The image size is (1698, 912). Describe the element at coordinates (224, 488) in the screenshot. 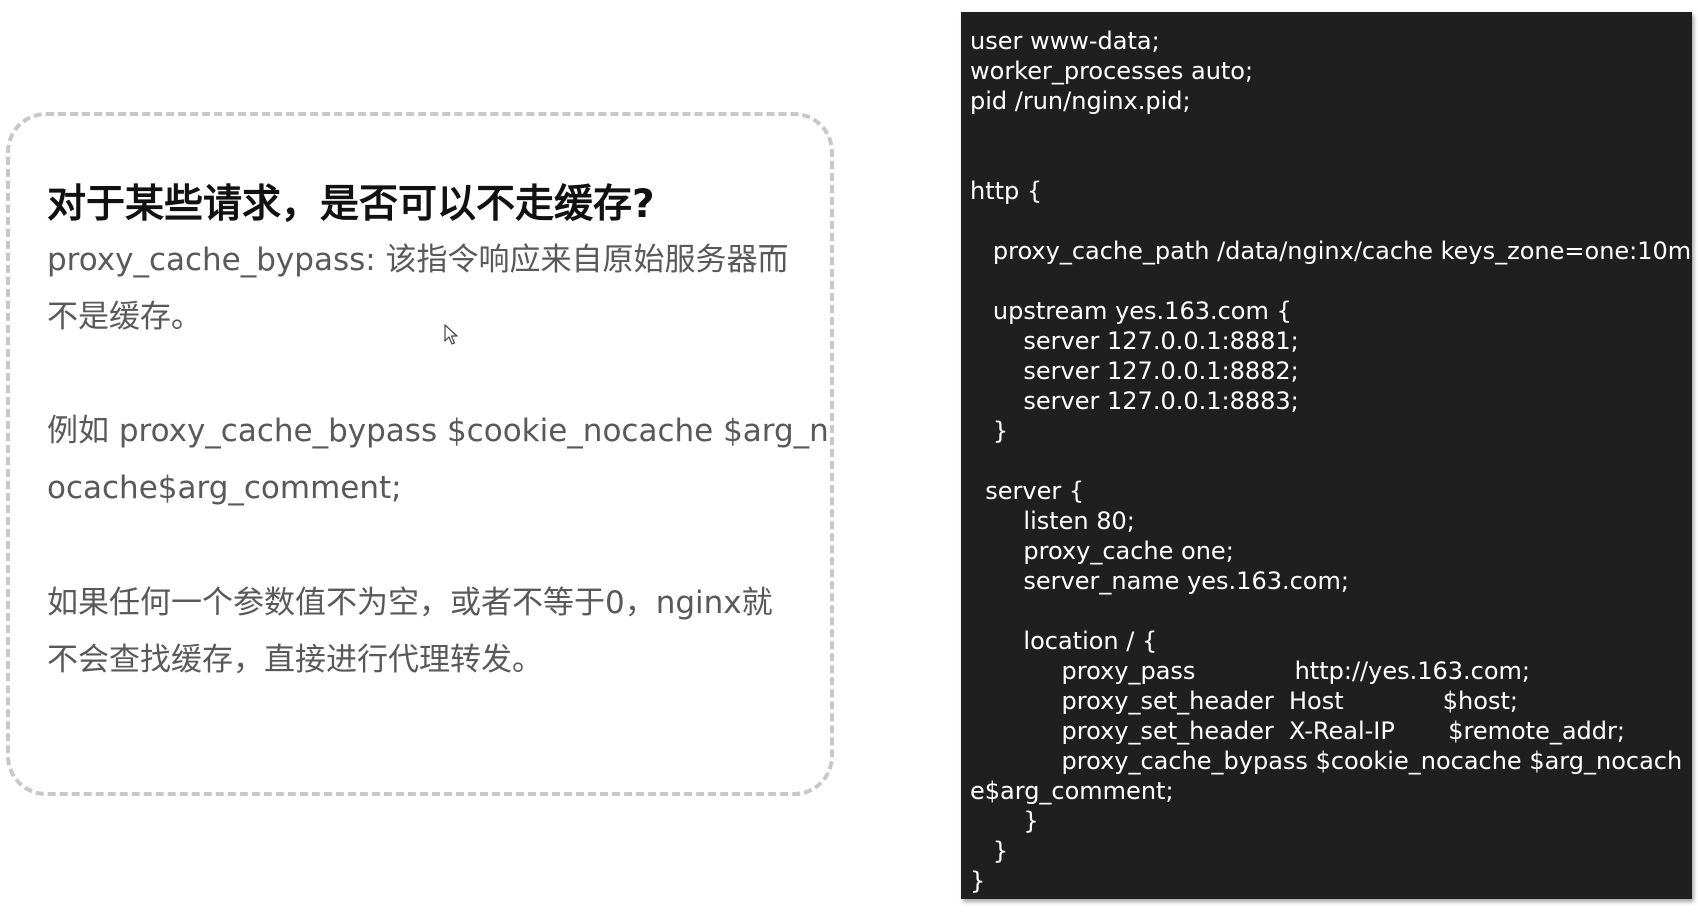

I see `bypass-example-line-2: ocache$arg_comment;` at that location.